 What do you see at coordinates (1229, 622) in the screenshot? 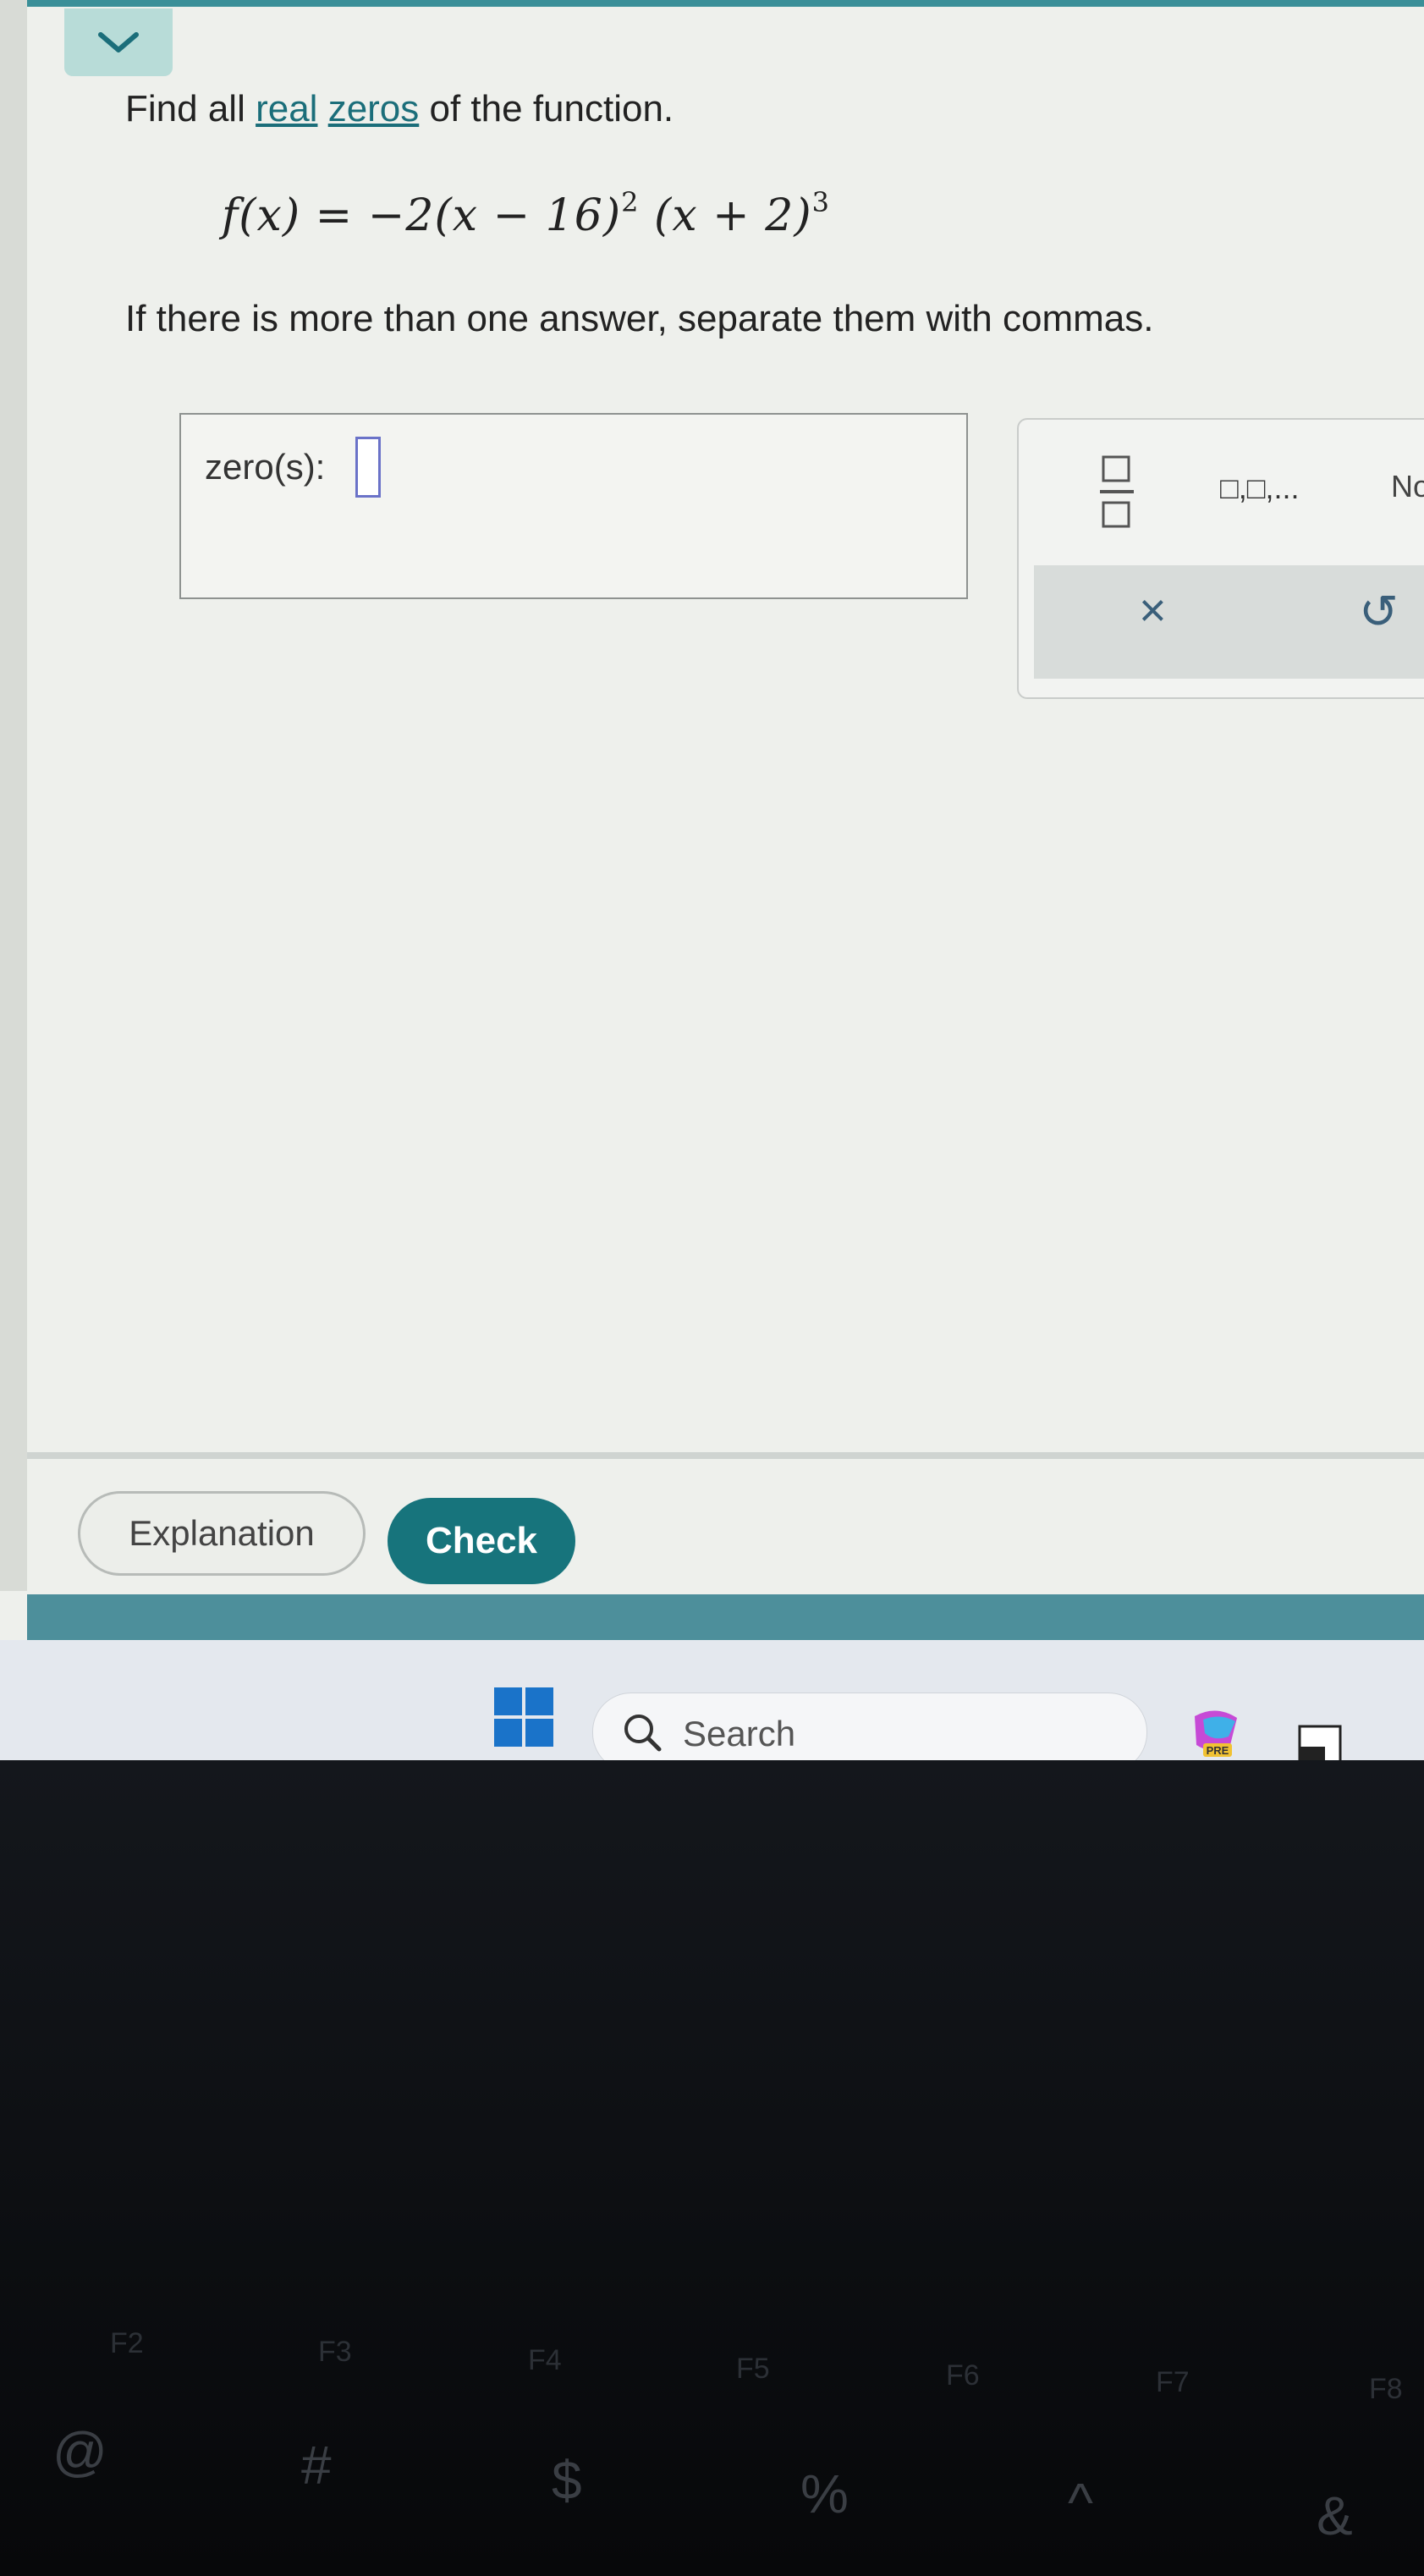
I see `keypad-action-row: × ↺` at bounding box center [1229, 622].